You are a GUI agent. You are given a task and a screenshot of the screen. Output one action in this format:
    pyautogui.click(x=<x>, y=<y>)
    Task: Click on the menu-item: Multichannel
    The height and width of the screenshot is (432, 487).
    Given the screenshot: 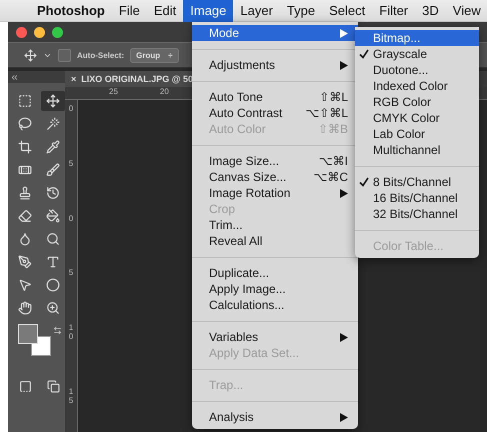 What is the action you would take?
    pyautogui.click(x=417, y=150)
    